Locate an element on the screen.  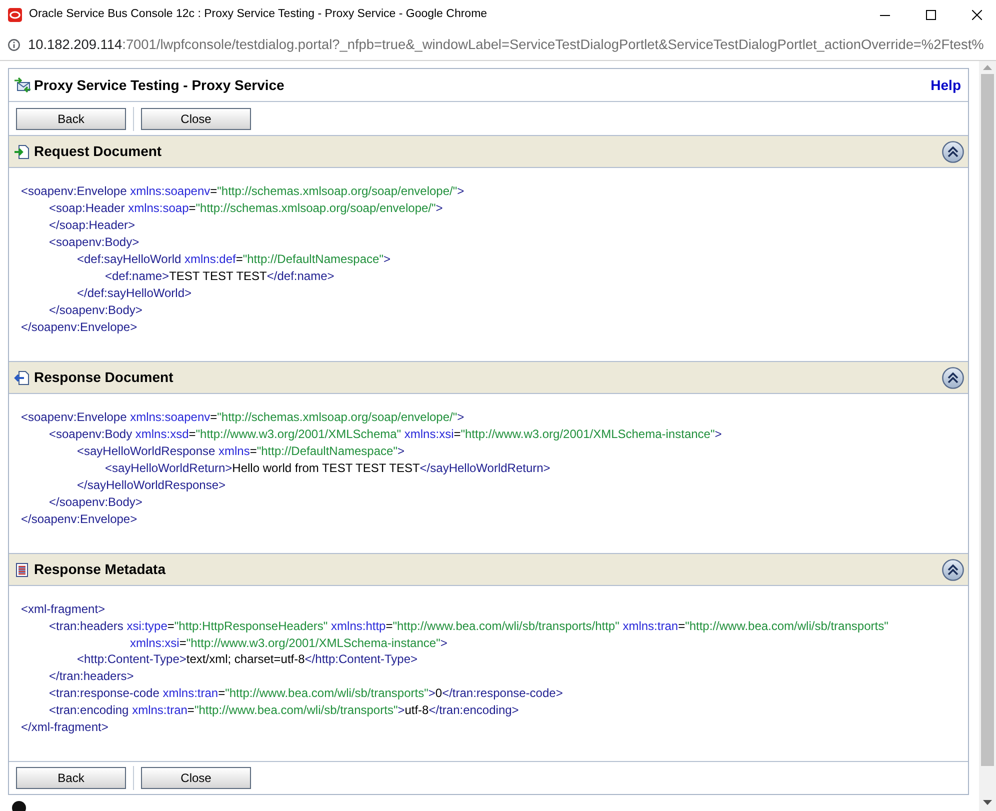
xml-line: <soapenv:Body xmlns:xsd="http://www.w3.org/2001/XMLSchema" xmlns:xsi="http://www.w3.org/2001/XMLSchema-instance"> is located at coordinates (385, 434).